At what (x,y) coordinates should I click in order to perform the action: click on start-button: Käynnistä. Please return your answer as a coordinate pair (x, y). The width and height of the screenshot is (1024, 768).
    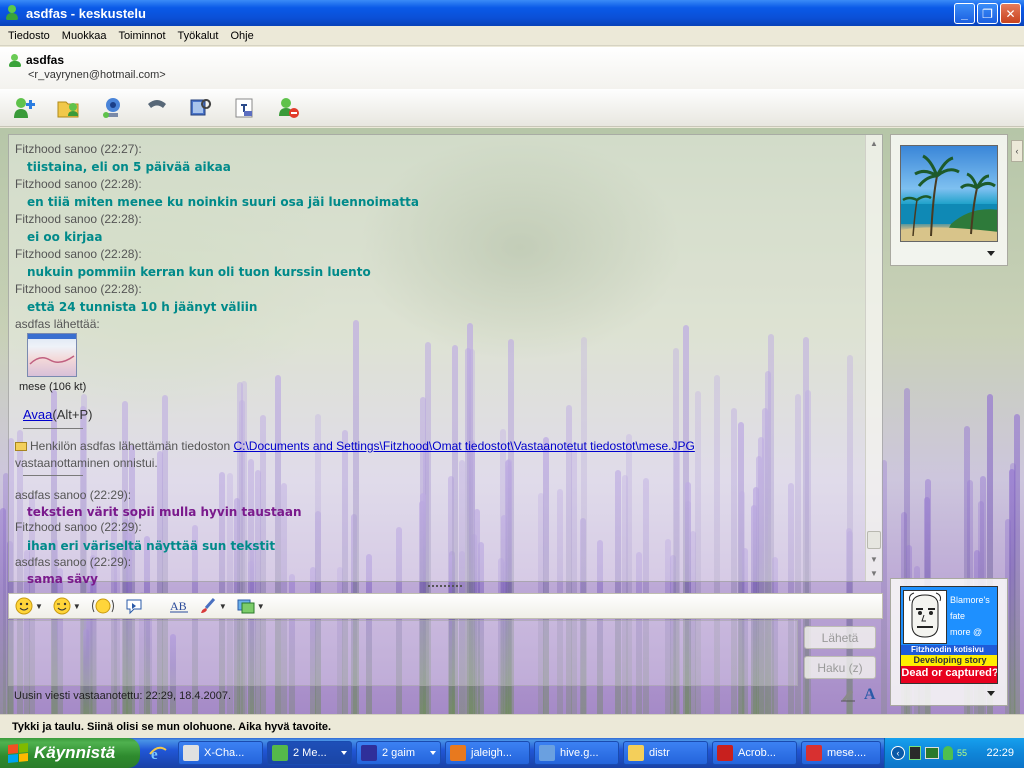
    Looking at the image, I should click on (70, 753).